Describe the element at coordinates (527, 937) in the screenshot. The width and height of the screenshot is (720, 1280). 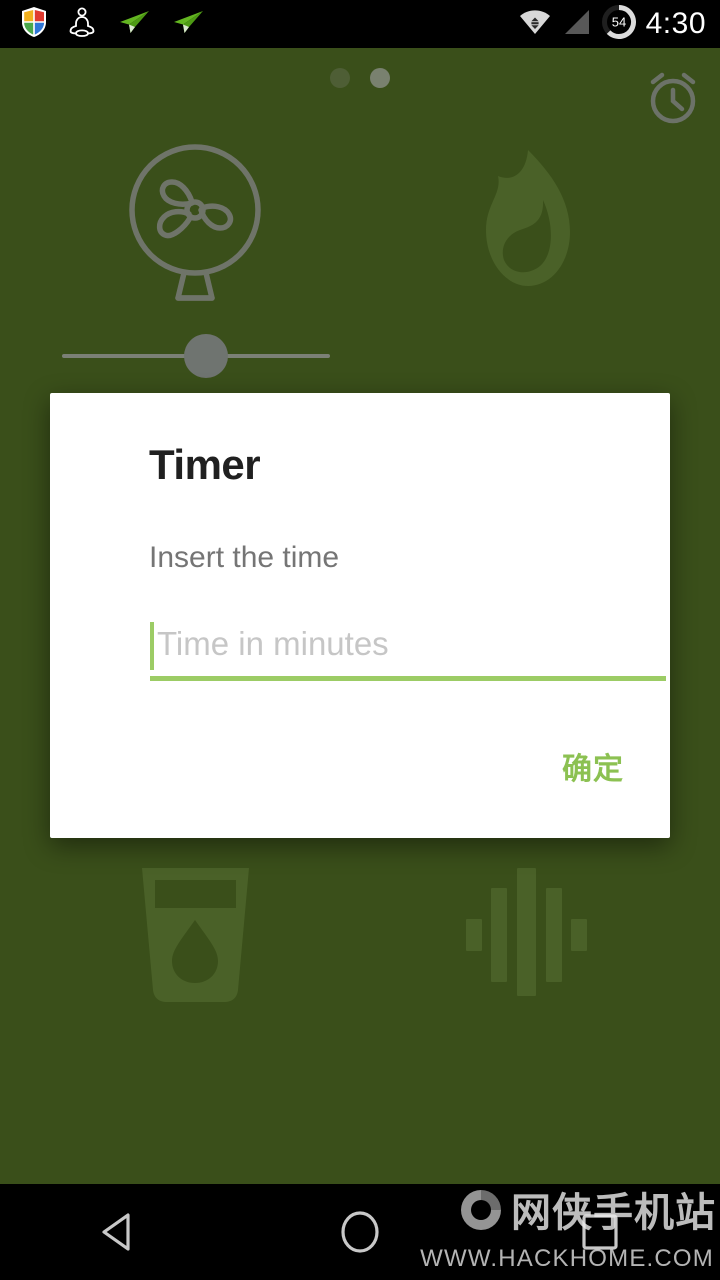
I see `sound-wave-icon` at that location.